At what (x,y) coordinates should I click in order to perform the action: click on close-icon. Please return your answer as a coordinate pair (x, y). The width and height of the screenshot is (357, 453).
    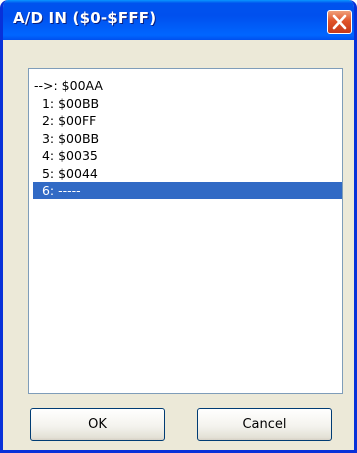
    Looking at the image, I should click on (339, 22).